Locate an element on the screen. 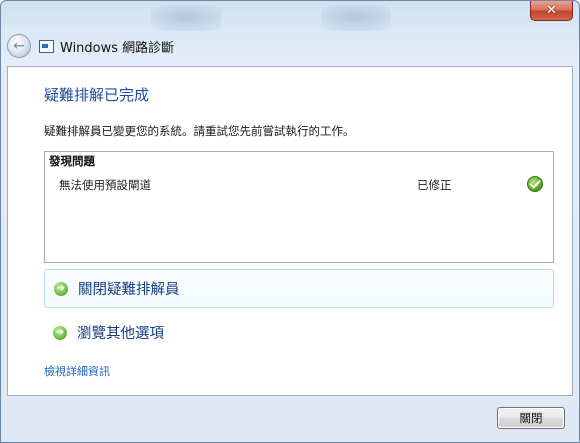 The image size is (580, 443). back-button: ← is located at coordinates (19, 46).